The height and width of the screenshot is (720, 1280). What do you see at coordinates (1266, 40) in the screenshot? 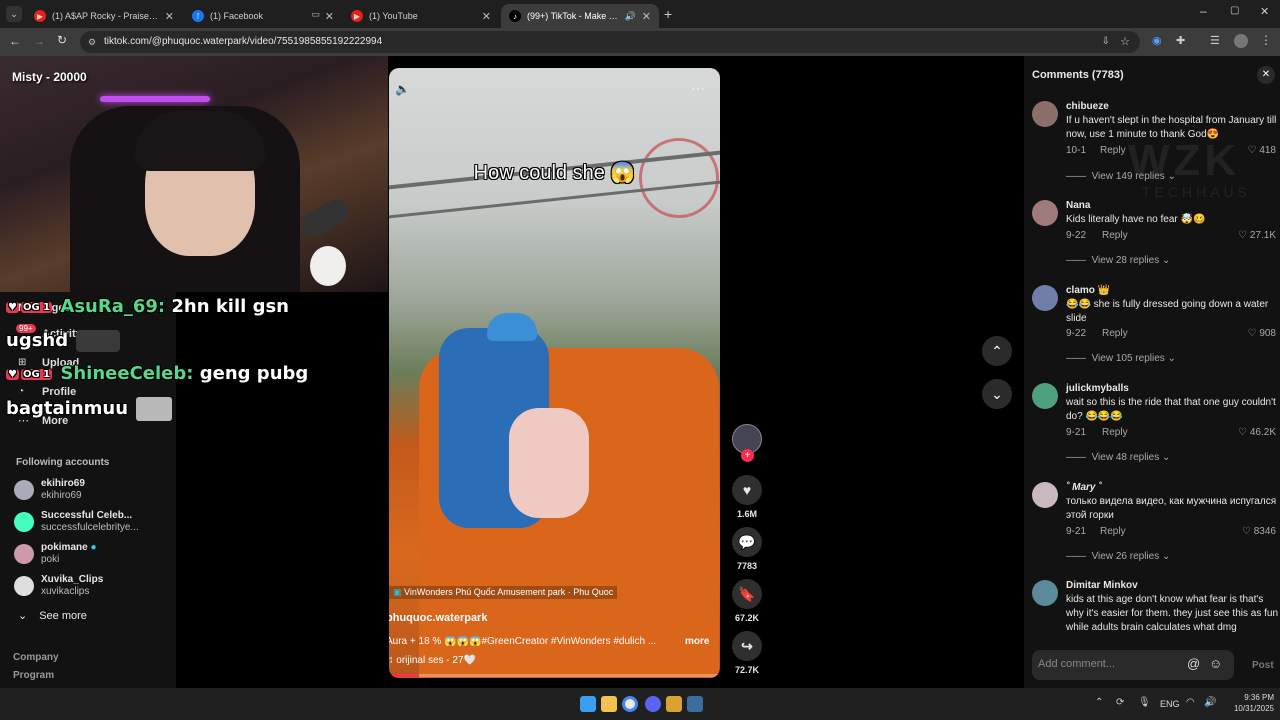
I see `menu-icon: ⋮` at bounding box center [1266, 40].